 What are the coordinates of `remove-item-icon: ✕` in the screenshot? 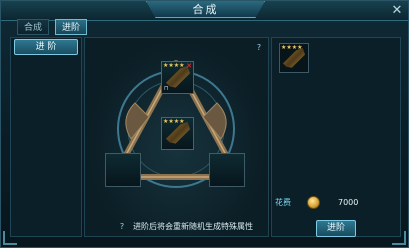 It's located at (189, 66).